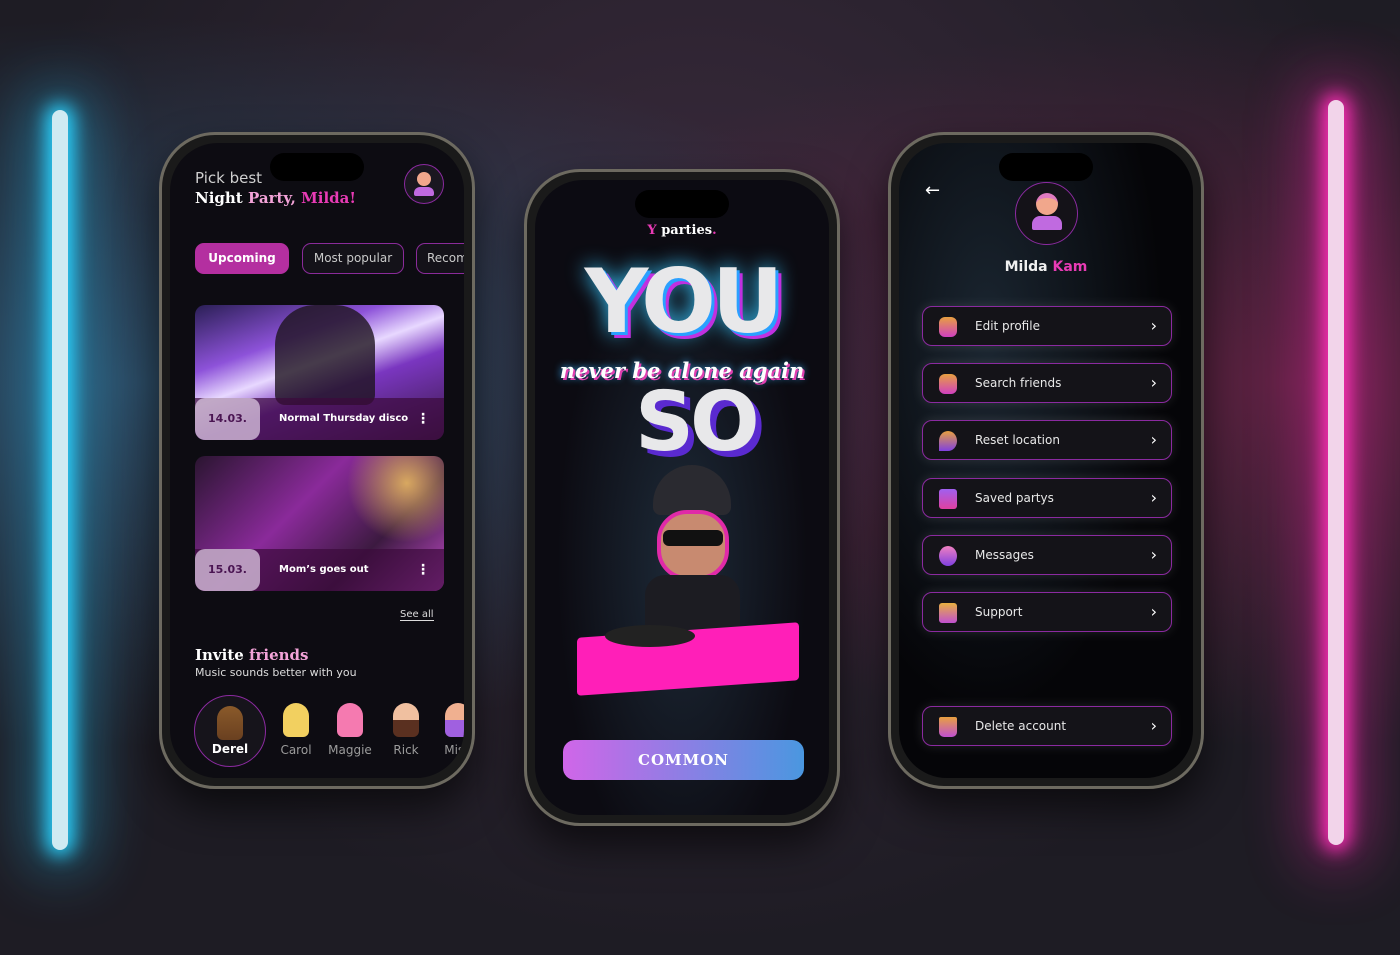 This screenshot has width=1400, height=955. I want to click on headline-so: SO, so click(697, 422).